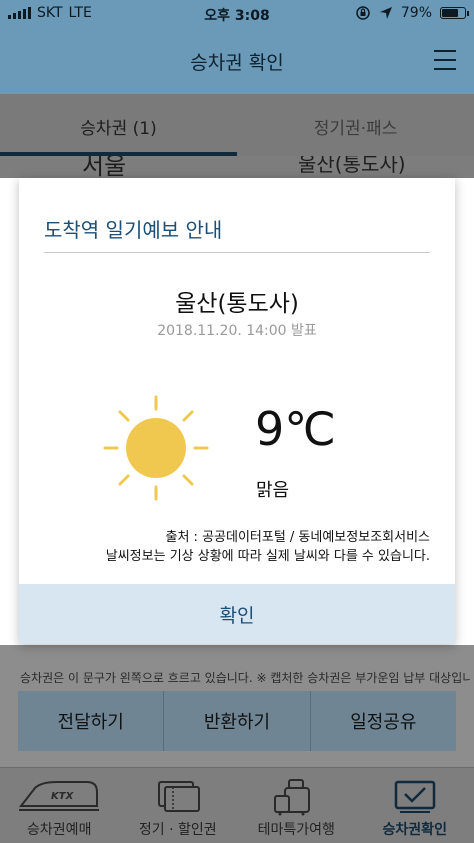 The width and height of the screenshot is (474, 843). Describe the element at coordinates (273, 490) in the screenshot. I see `weather-condition: 맑음` at that location.